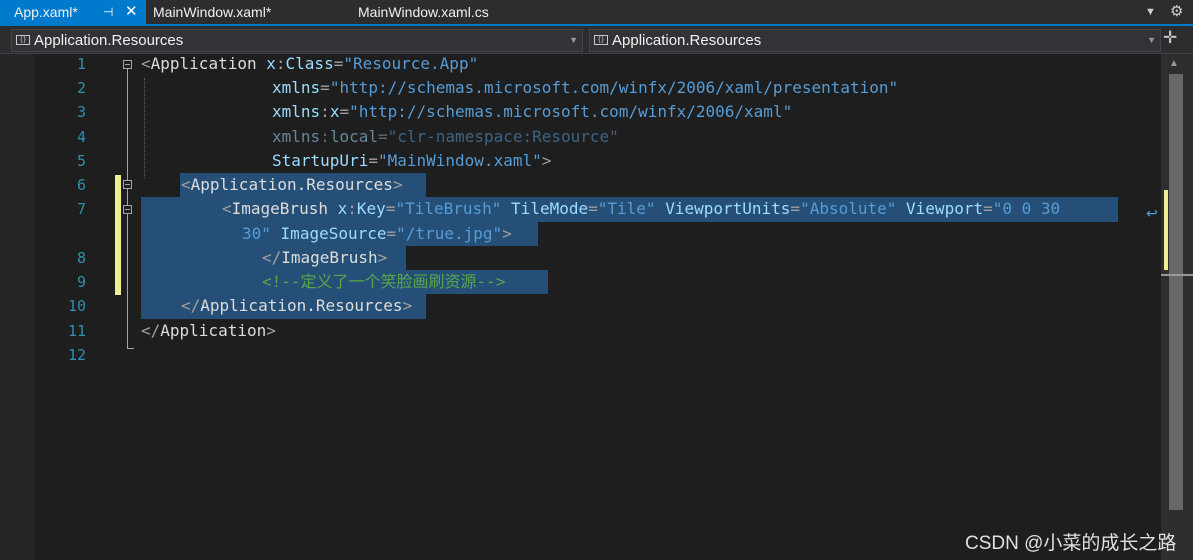 This screenshot has width=1193, height=560. What do you see at coordinates (76, 306) in the screenshot?
I see `line-number: 10` at bounding box center [76, 306].